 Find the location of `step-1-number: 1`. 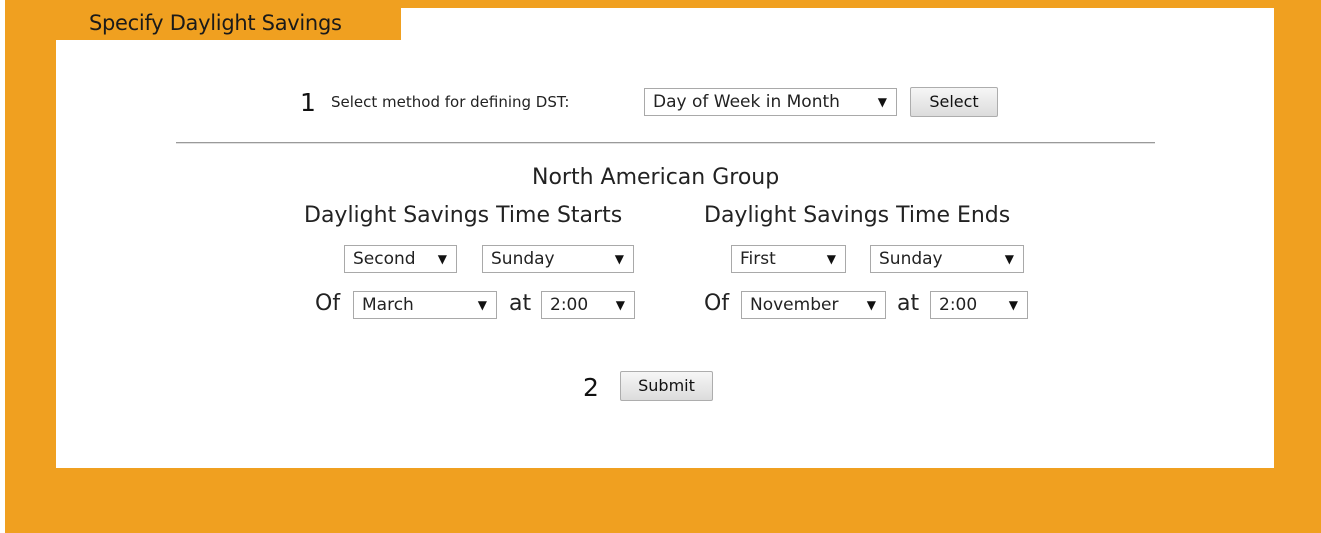

step-1-number: 1 is located at coordinates (308, 102).